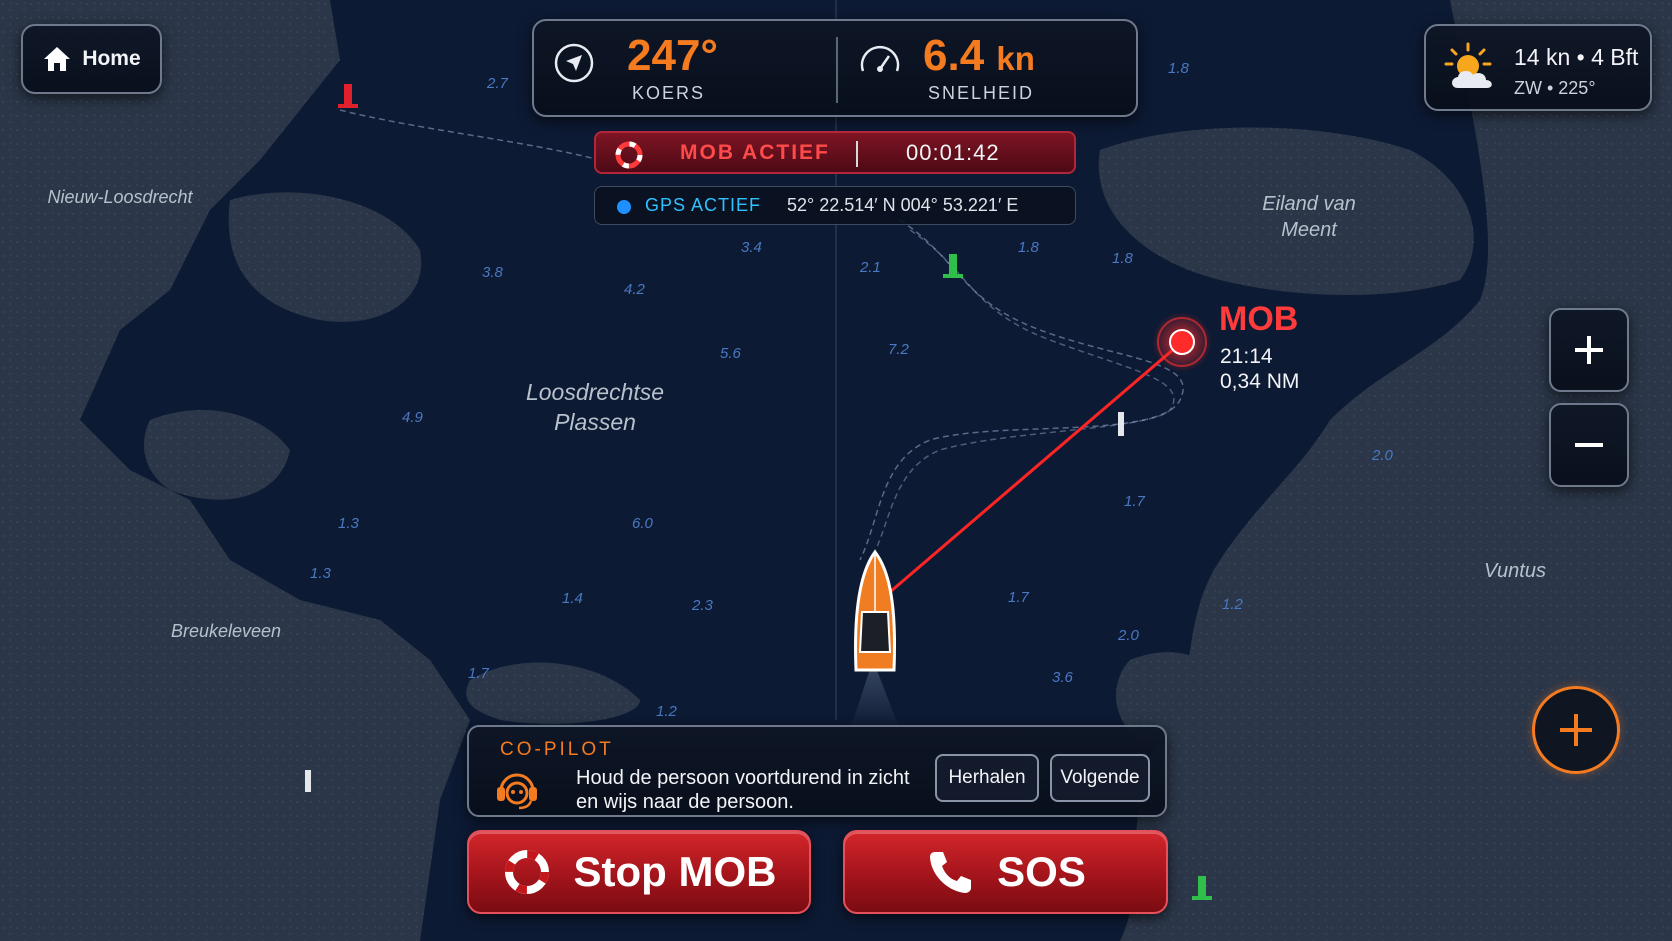 Image resolution: width=1672 pixels, height=941 pixels. I want to click on home-button: Home, so click(91, 59).